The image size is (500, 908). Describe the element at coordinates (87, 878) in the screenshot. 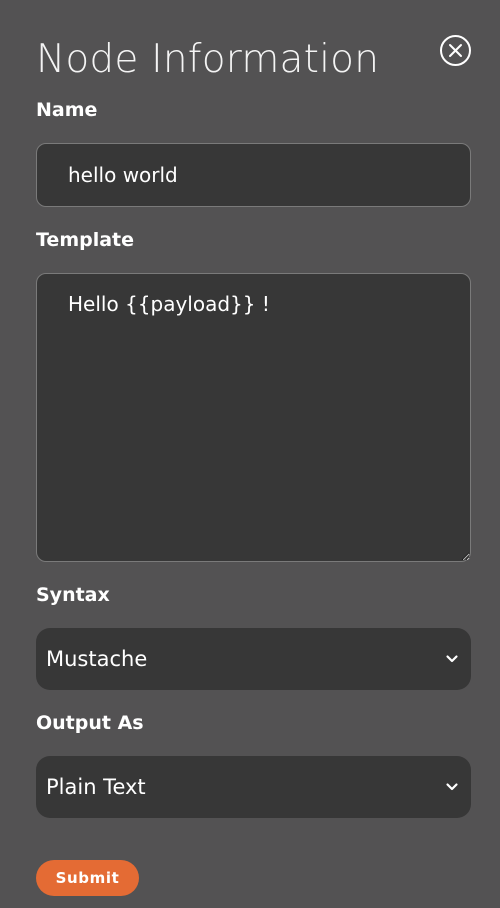

I see `submit-button: Submit` at that location.